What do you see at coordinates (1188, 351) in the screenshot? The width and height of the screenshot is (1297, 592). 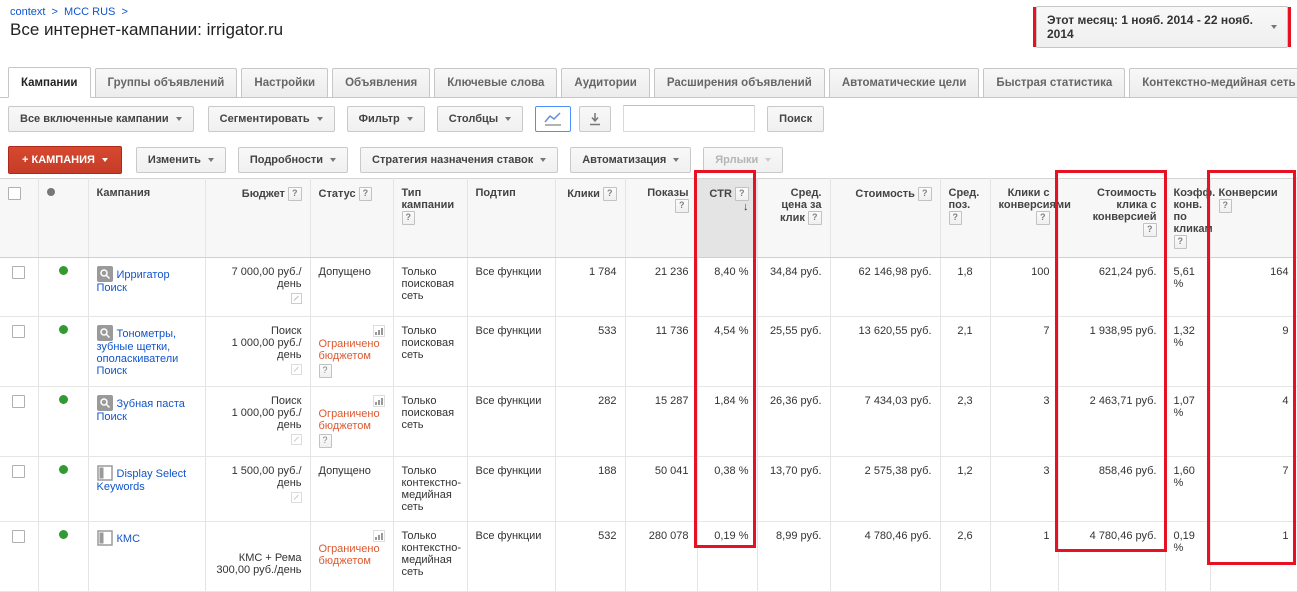 I see `conv-rate-value: 1,32 %` at bounding box center [1188, 351].